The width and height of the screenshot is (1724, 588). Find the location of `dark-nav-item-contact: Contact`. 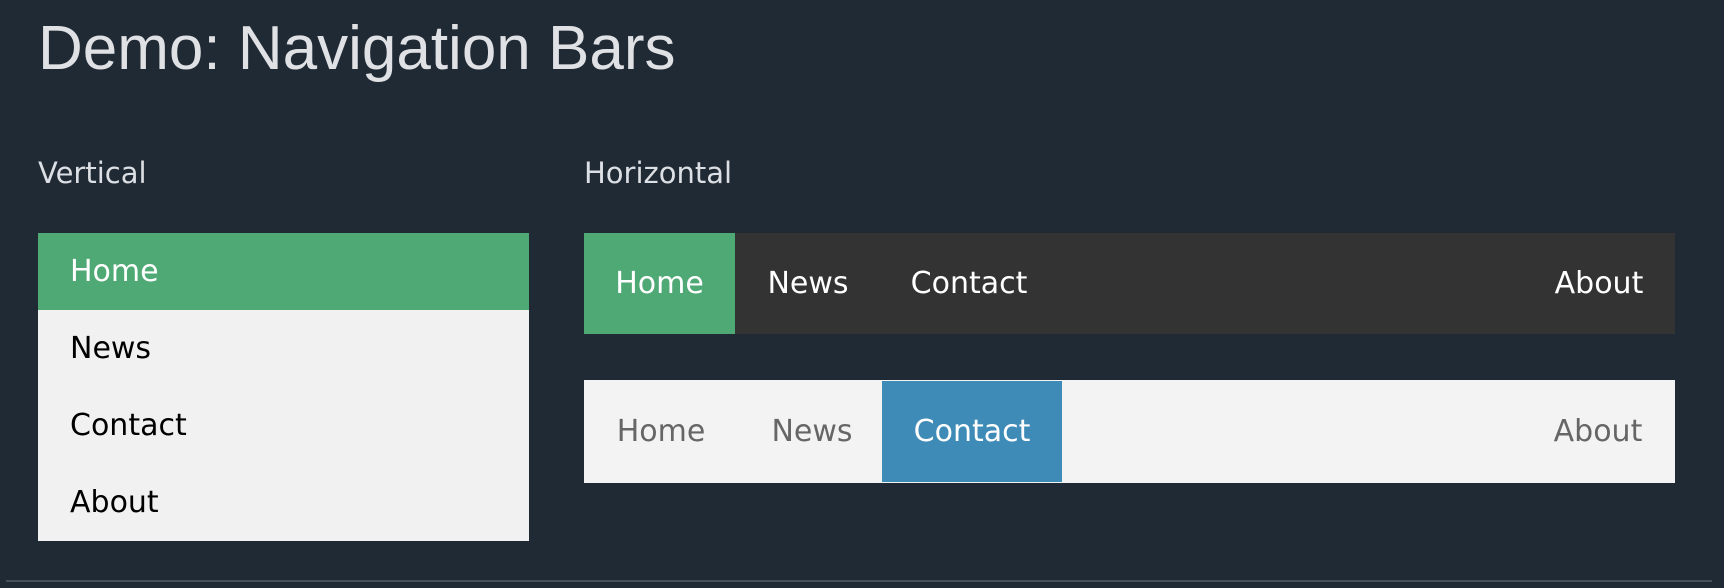

dark-nav-item-contact: Contact is located at coordinates (969, 283).